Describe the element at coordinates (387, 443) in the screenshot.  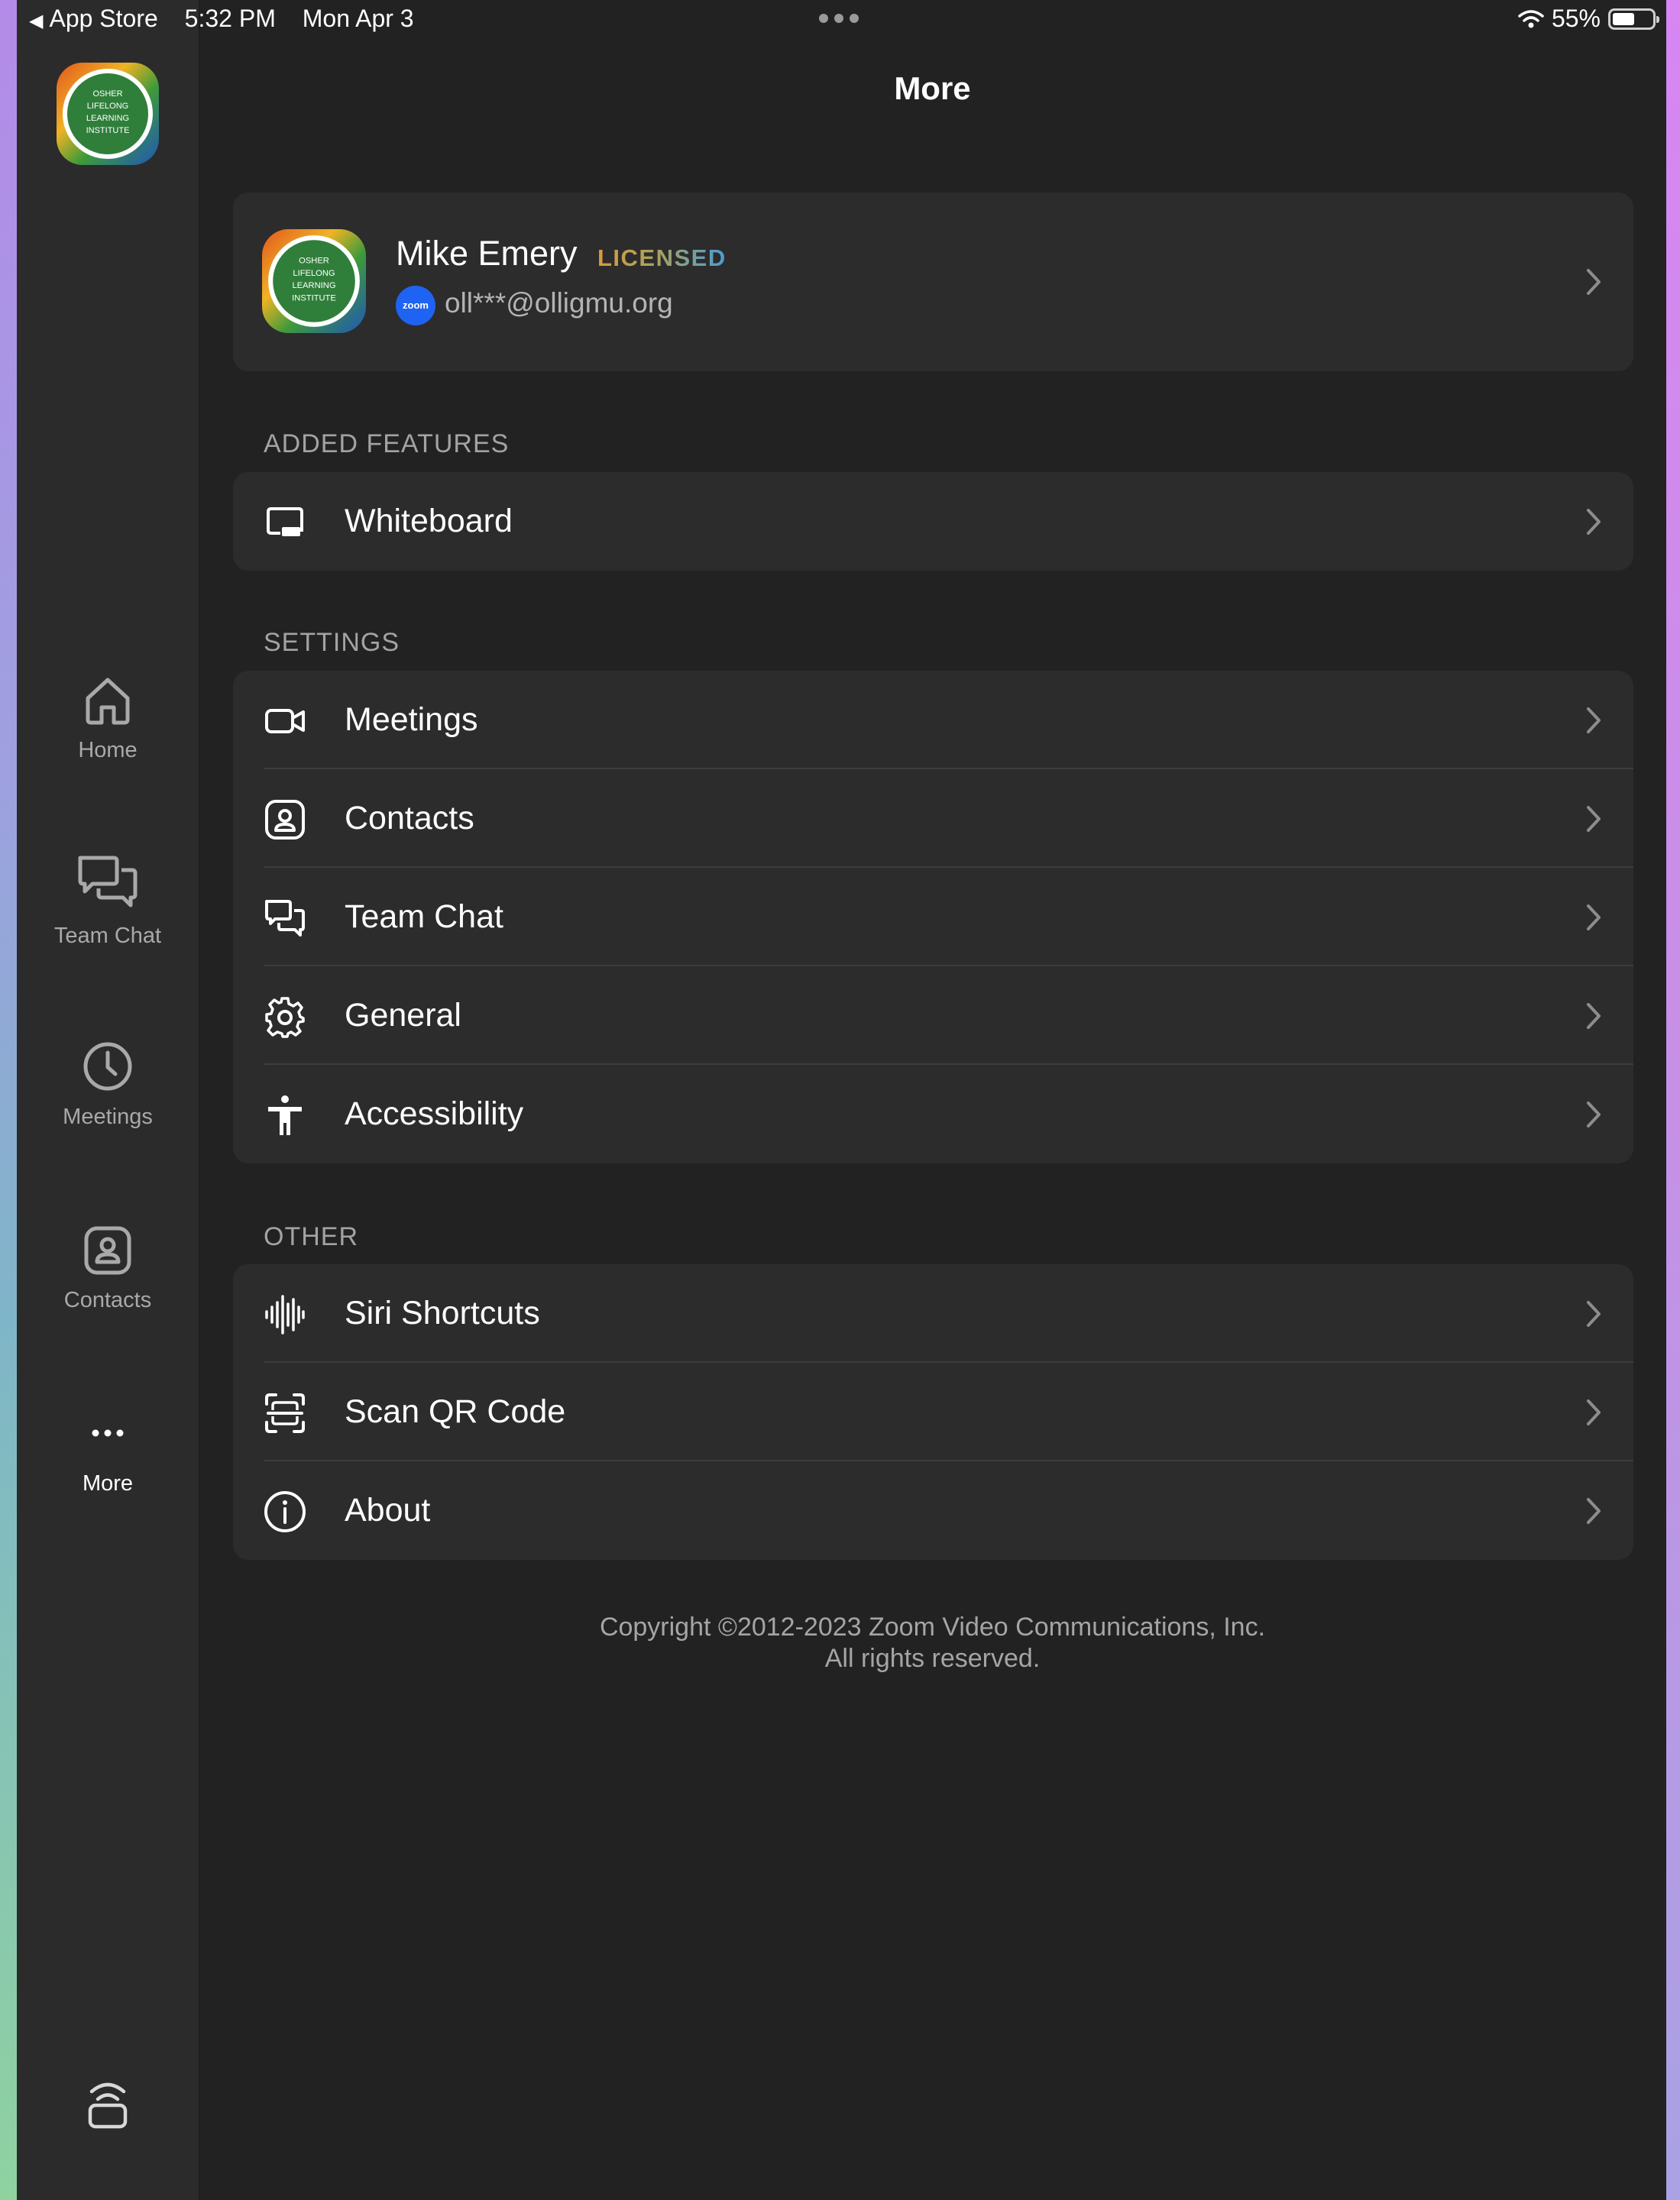
I see `section-header-added-features: ADDED FEATURES` at that location.